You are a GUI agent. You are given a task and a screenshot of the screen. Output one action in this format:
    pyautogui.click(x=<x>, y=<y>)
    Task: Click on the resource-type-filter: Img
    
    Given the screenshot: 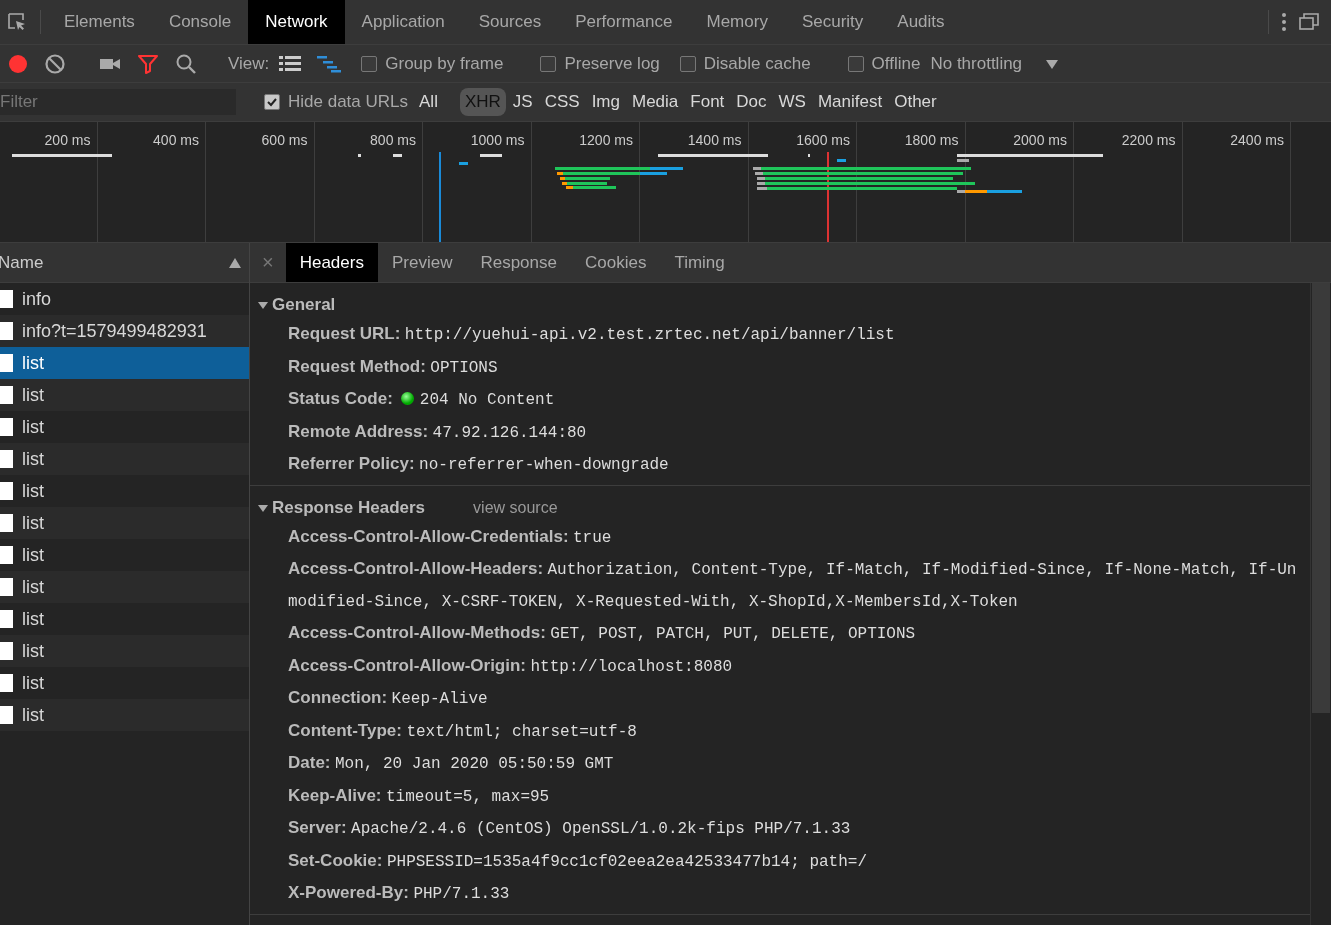 What is the action you would take?
    pyautogui.click(x=605, y=102)
    